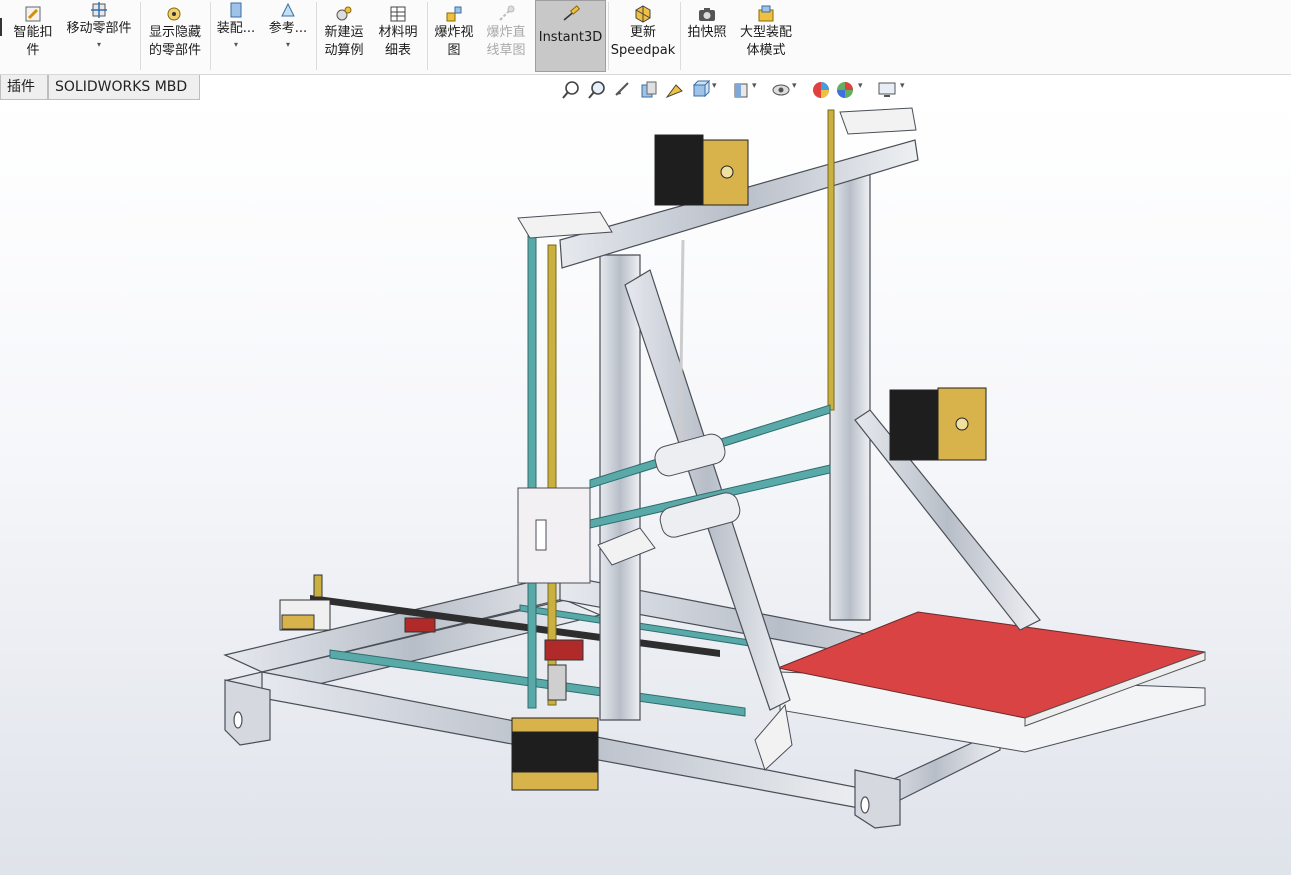 The width and height of the screenshot is (1291, 875). I want to click on button-label: 拍快照, so click(707, 32).